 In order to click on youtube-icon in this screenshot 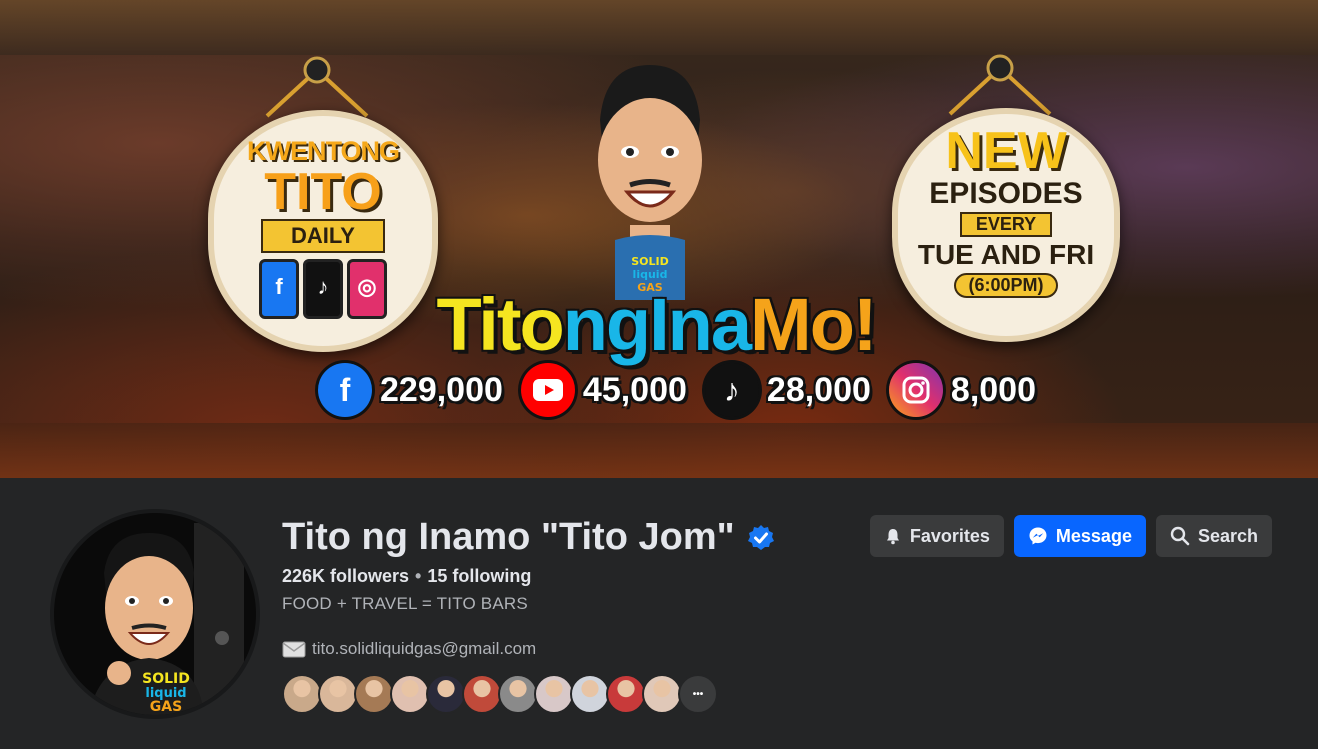, I will do `click(547, 390)`.